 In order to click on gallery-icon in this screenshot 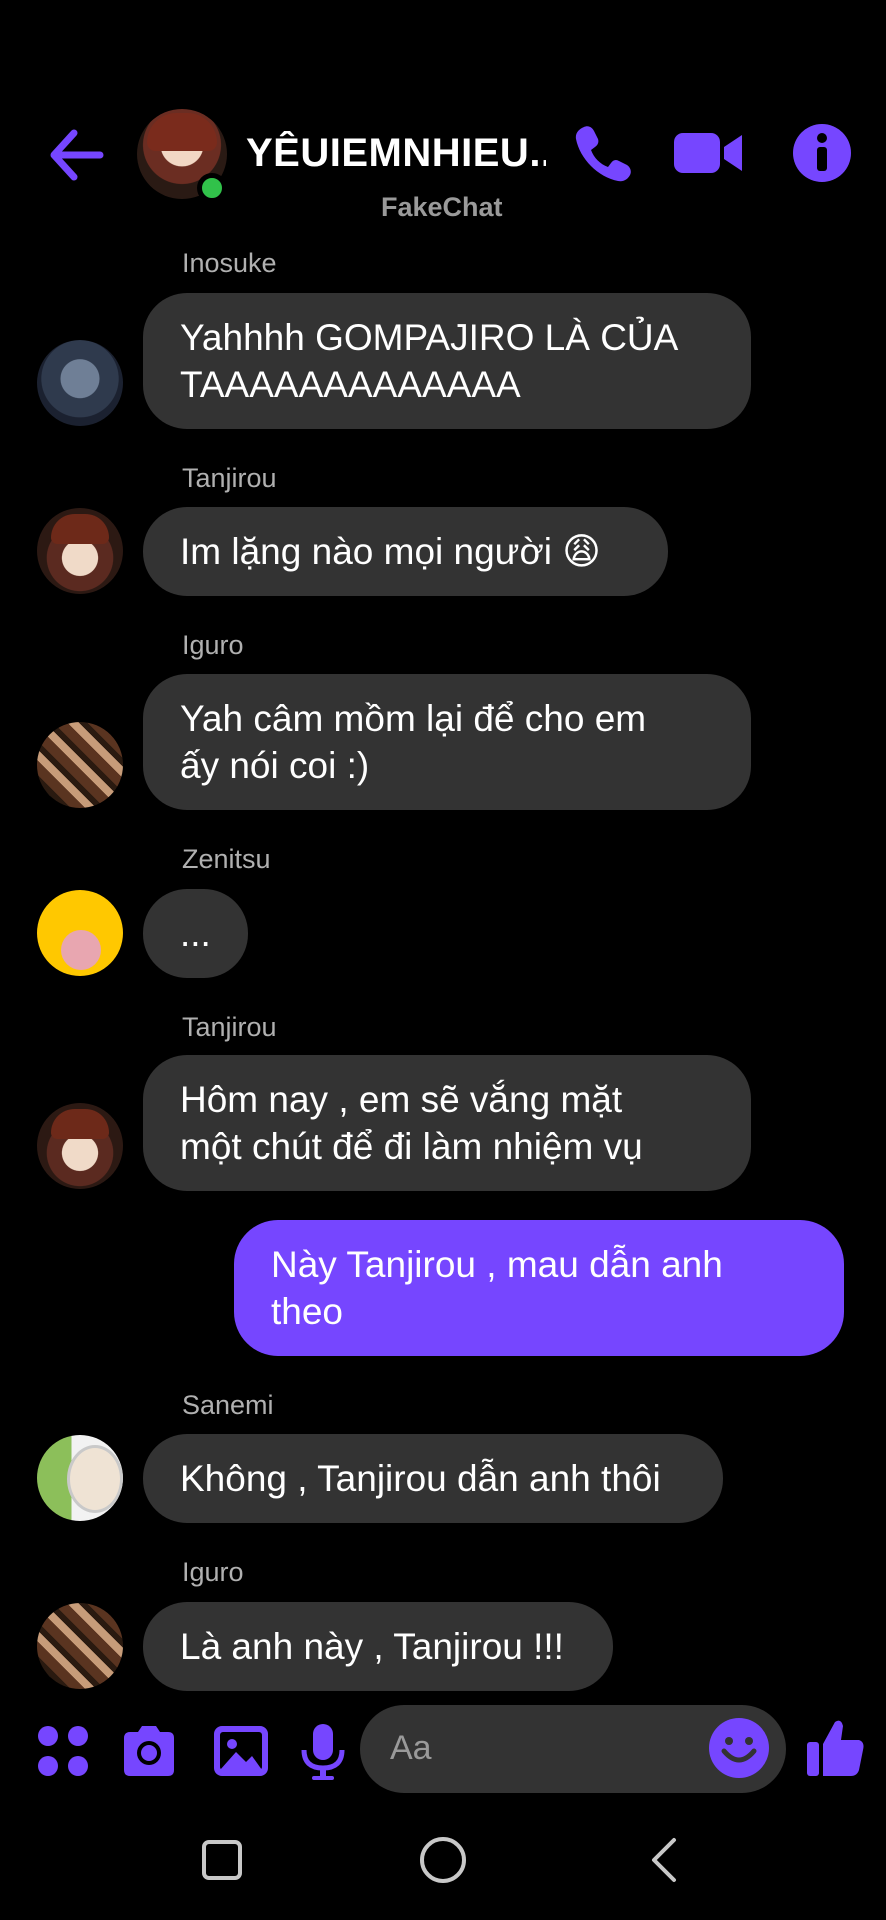, I will do `click(241, 1751)`.